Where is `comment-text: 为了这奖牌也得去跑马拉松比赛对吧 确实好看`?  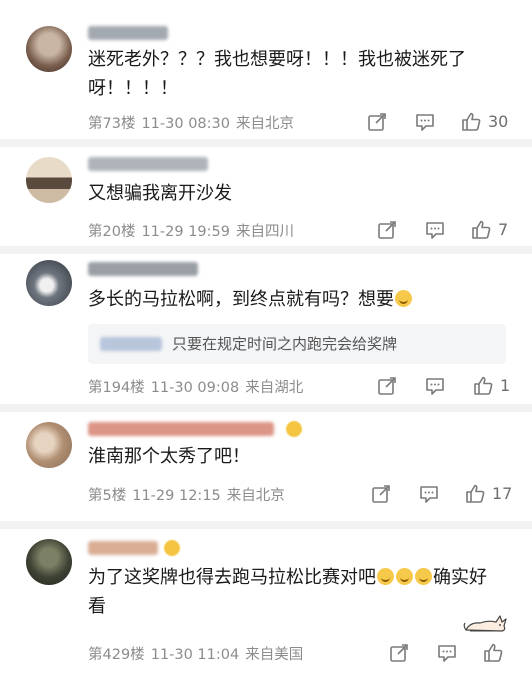 comment-text: 为了这奖牌也得去跑马拉松比赛对吧 确实好看 is located at coordinates (295, 592).